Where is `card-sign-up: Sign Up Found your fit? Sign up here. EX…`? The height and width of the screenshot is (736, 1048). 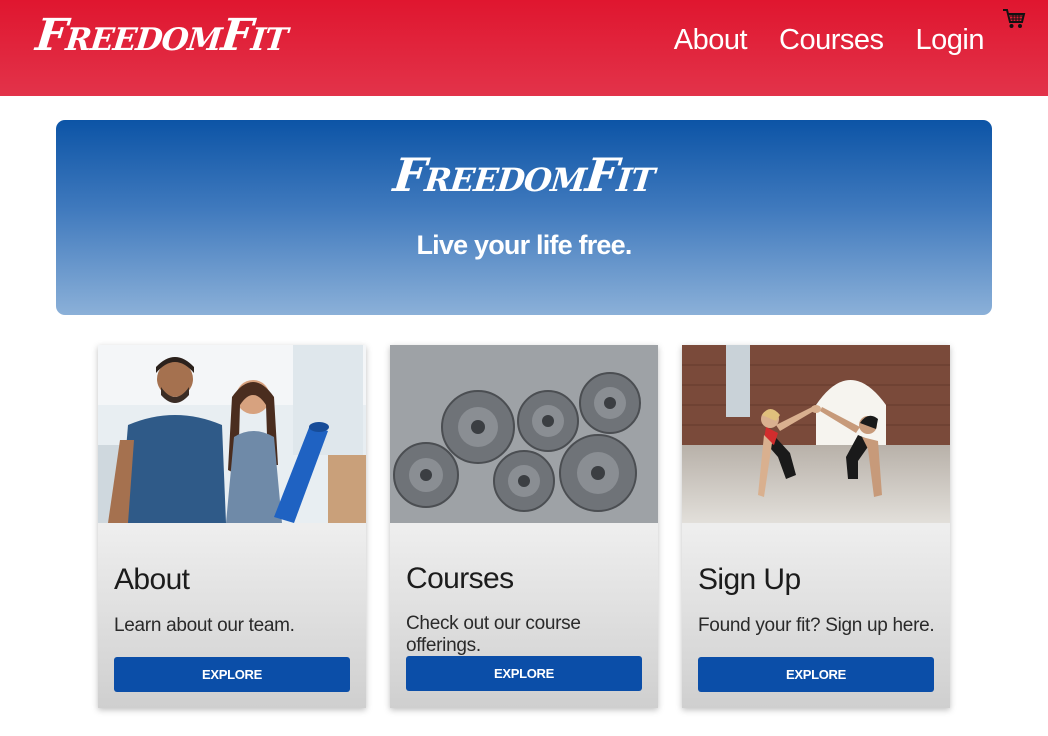
card-sign-up: Sign Up Found your fit? Sign up here. EX… is located at coordinates (816, 526).